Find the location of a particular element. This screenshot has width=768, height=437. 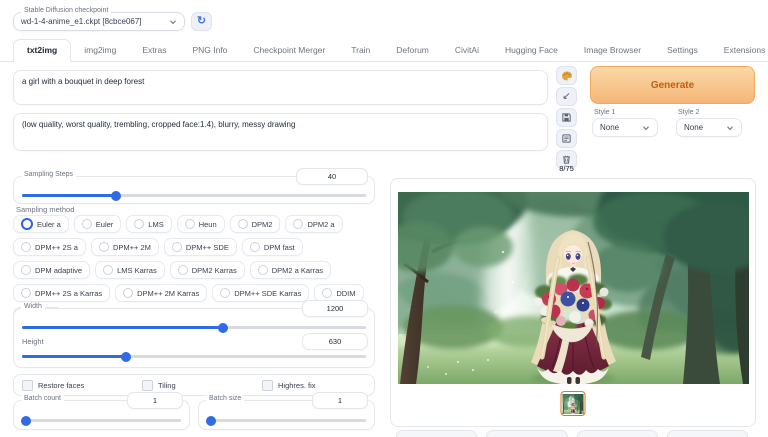

sampling-steps-block: Sampling Steps 40 is located at coordinates (194, 186).